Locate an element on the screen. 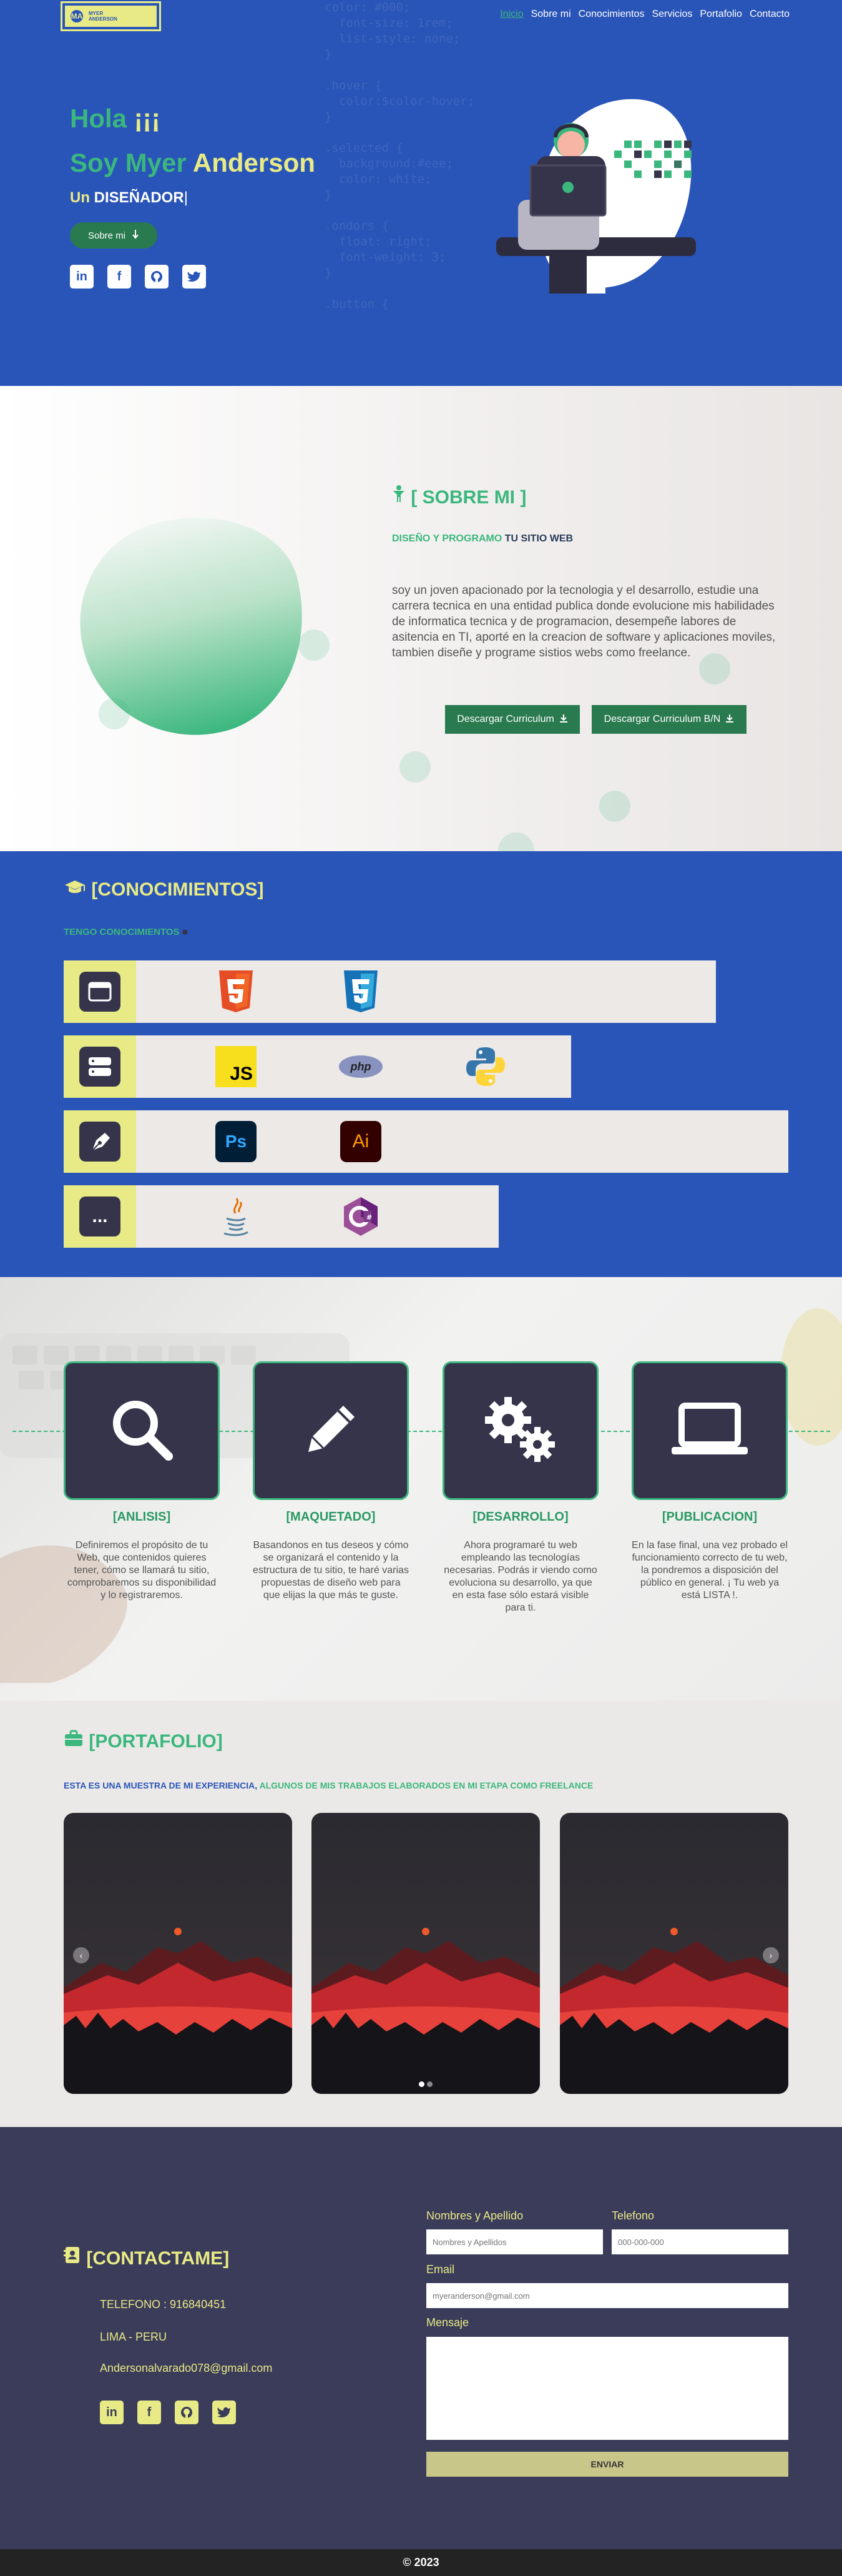  illustrator-label: Ai is located at coordinates (360, 1141).